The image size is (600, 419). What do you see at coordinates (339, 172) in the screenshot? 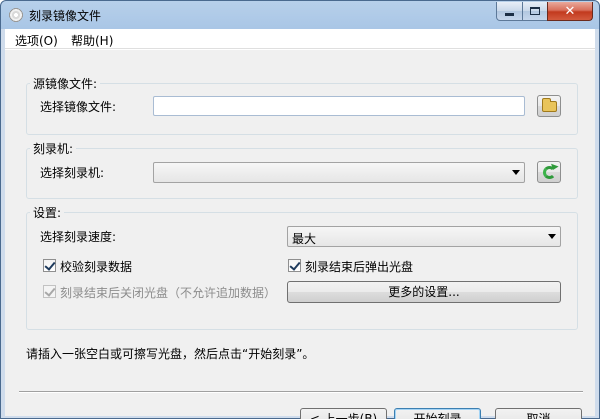
I see `burner-select` at bounding box center [339, 172].